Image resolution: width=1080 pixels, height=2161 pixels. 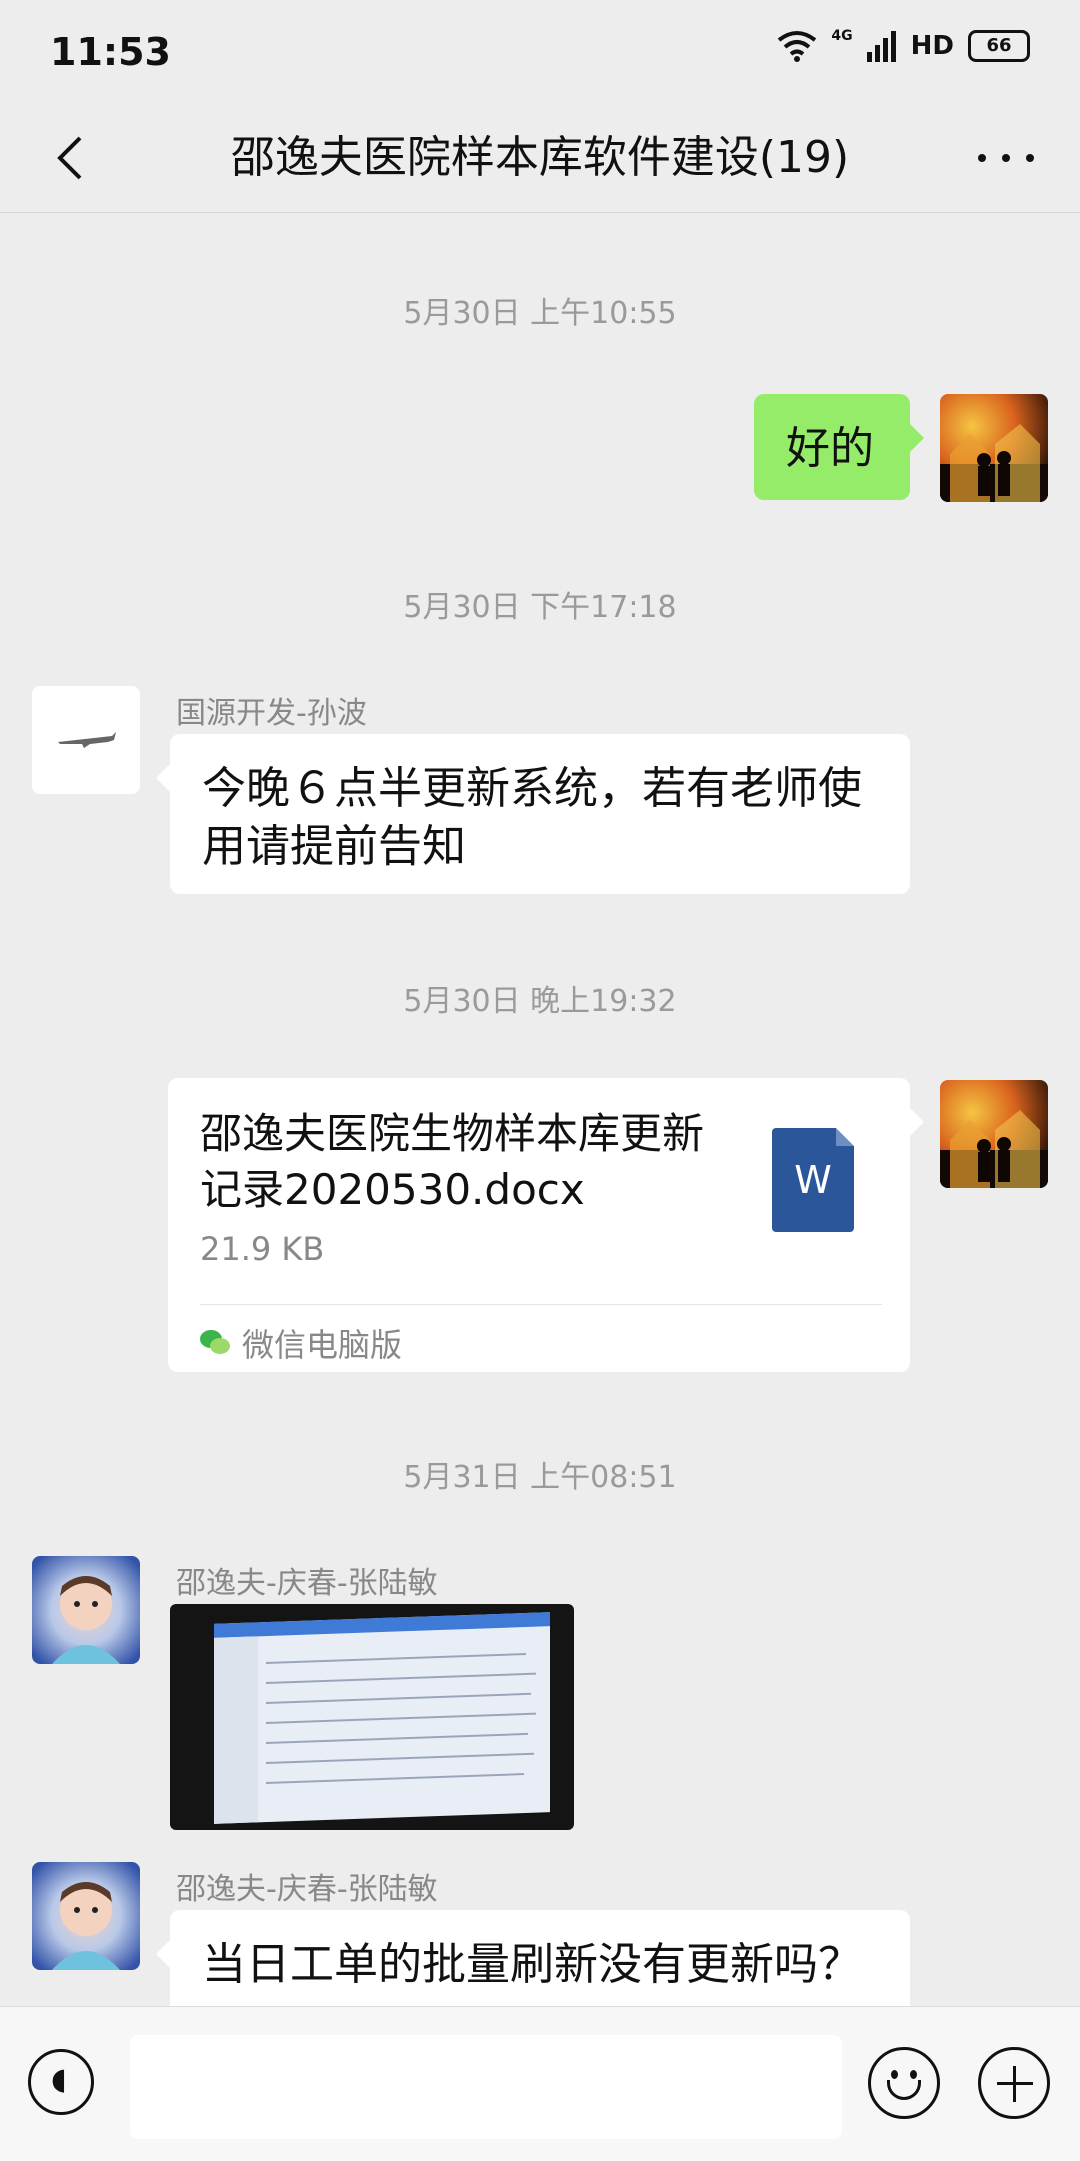 What do you see at coordinates (533, 814) in the screenshot?
I see `message-bubble-other: 今晚６点半更新系统，若有老师使用请提前告知` at bounding box center [533, 814].